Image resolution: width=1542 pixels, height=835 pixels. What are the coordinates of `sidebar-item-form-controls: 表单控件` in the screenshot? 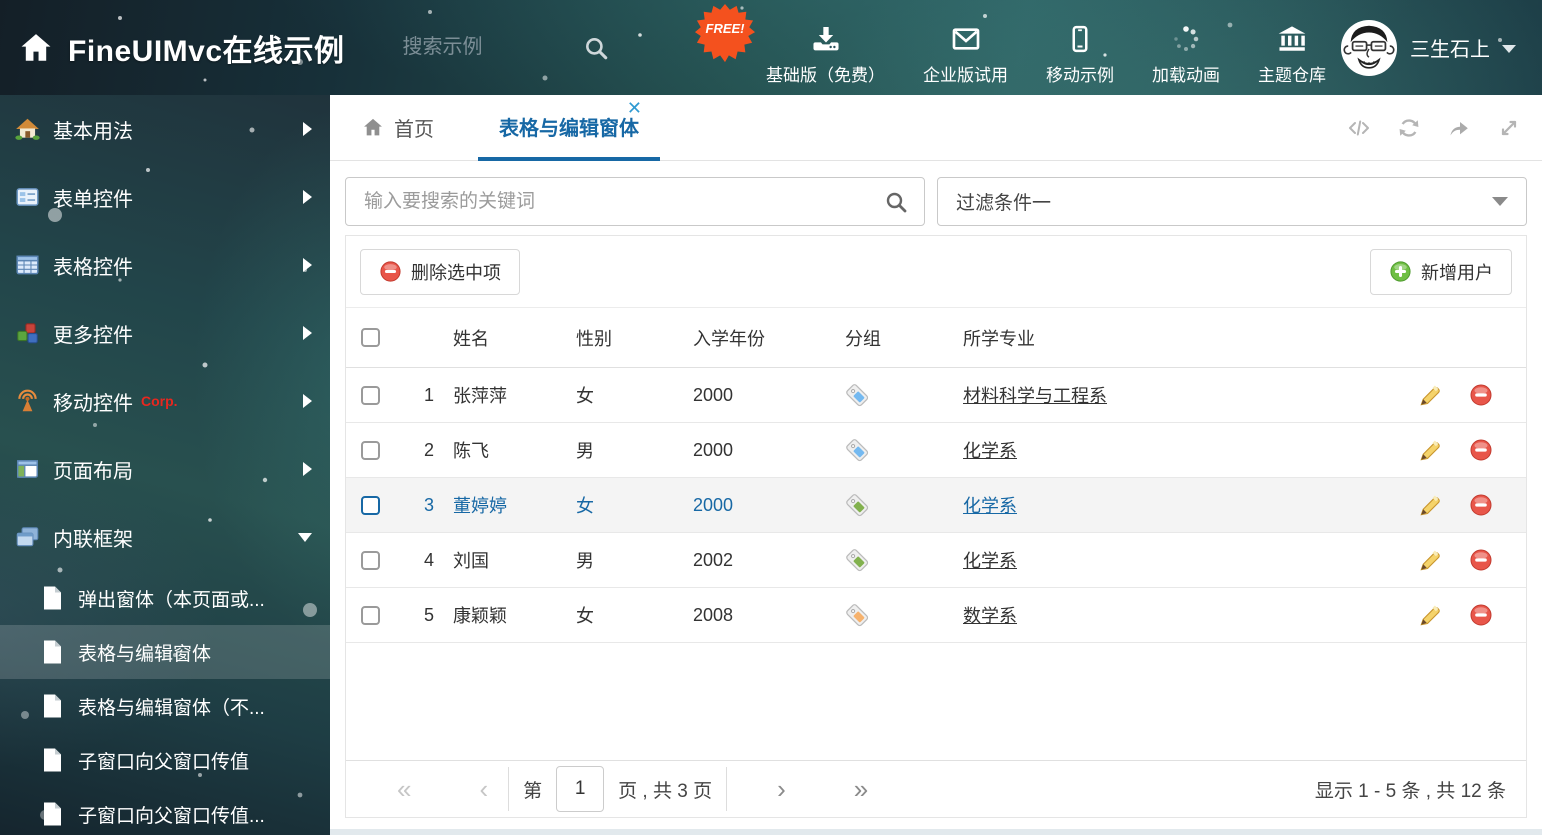 It's located at (165, 197).